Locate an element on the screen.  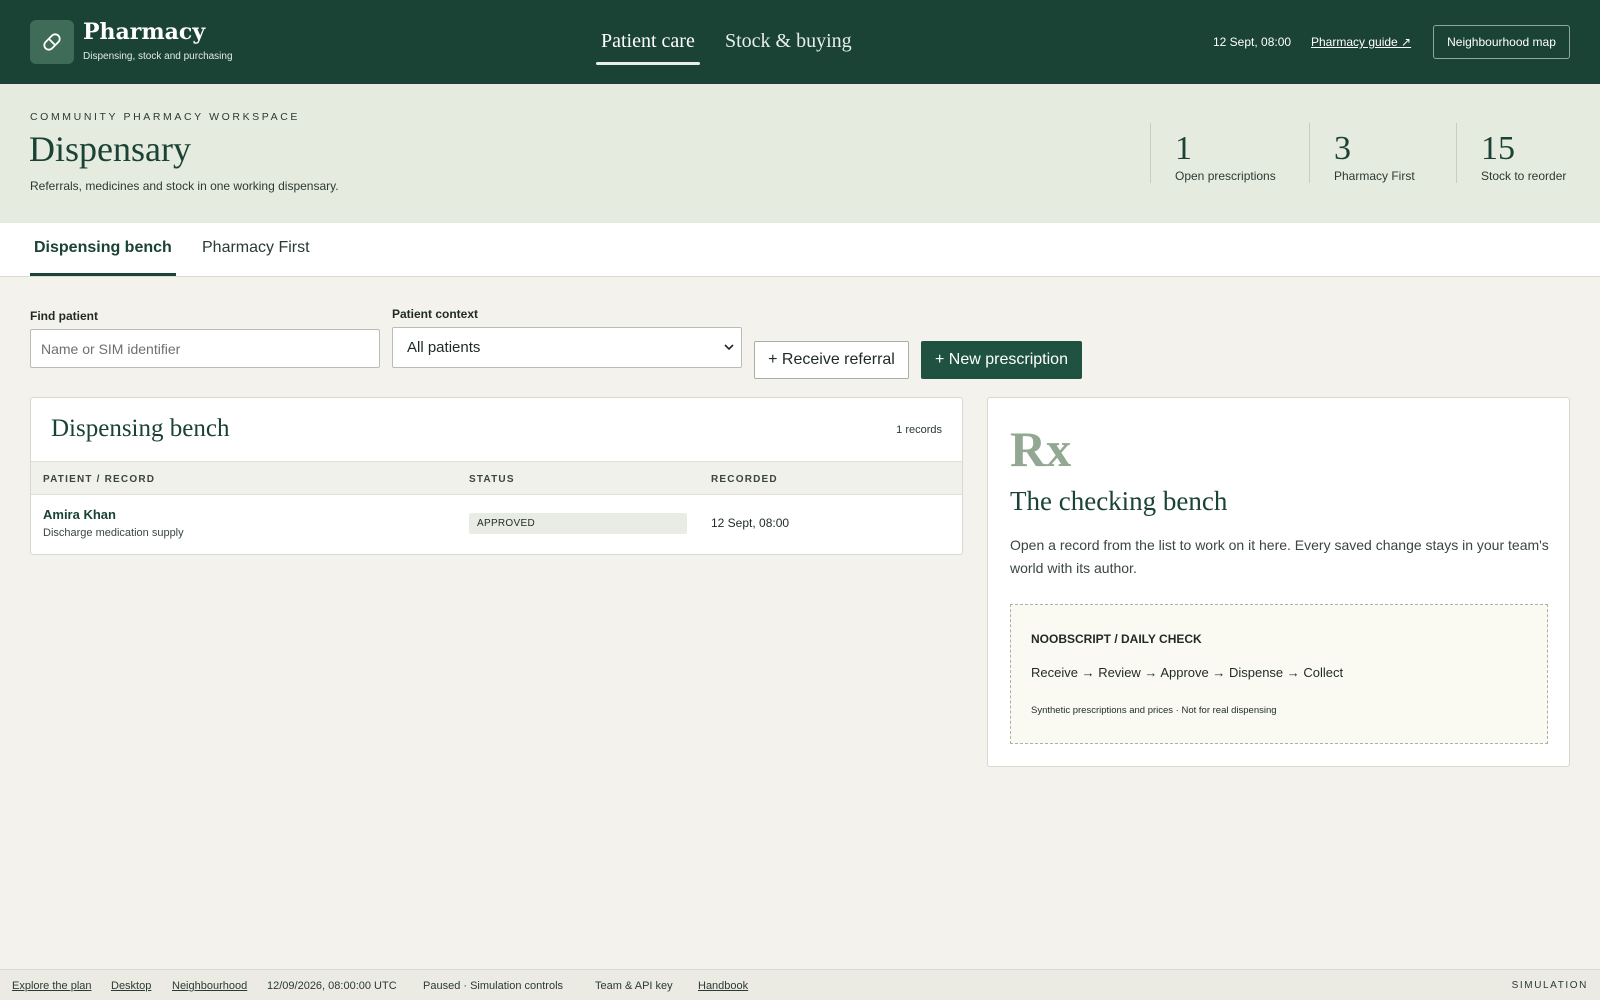
stat-stock-reorder-value: 15 is located at coordinates (1498, 148).